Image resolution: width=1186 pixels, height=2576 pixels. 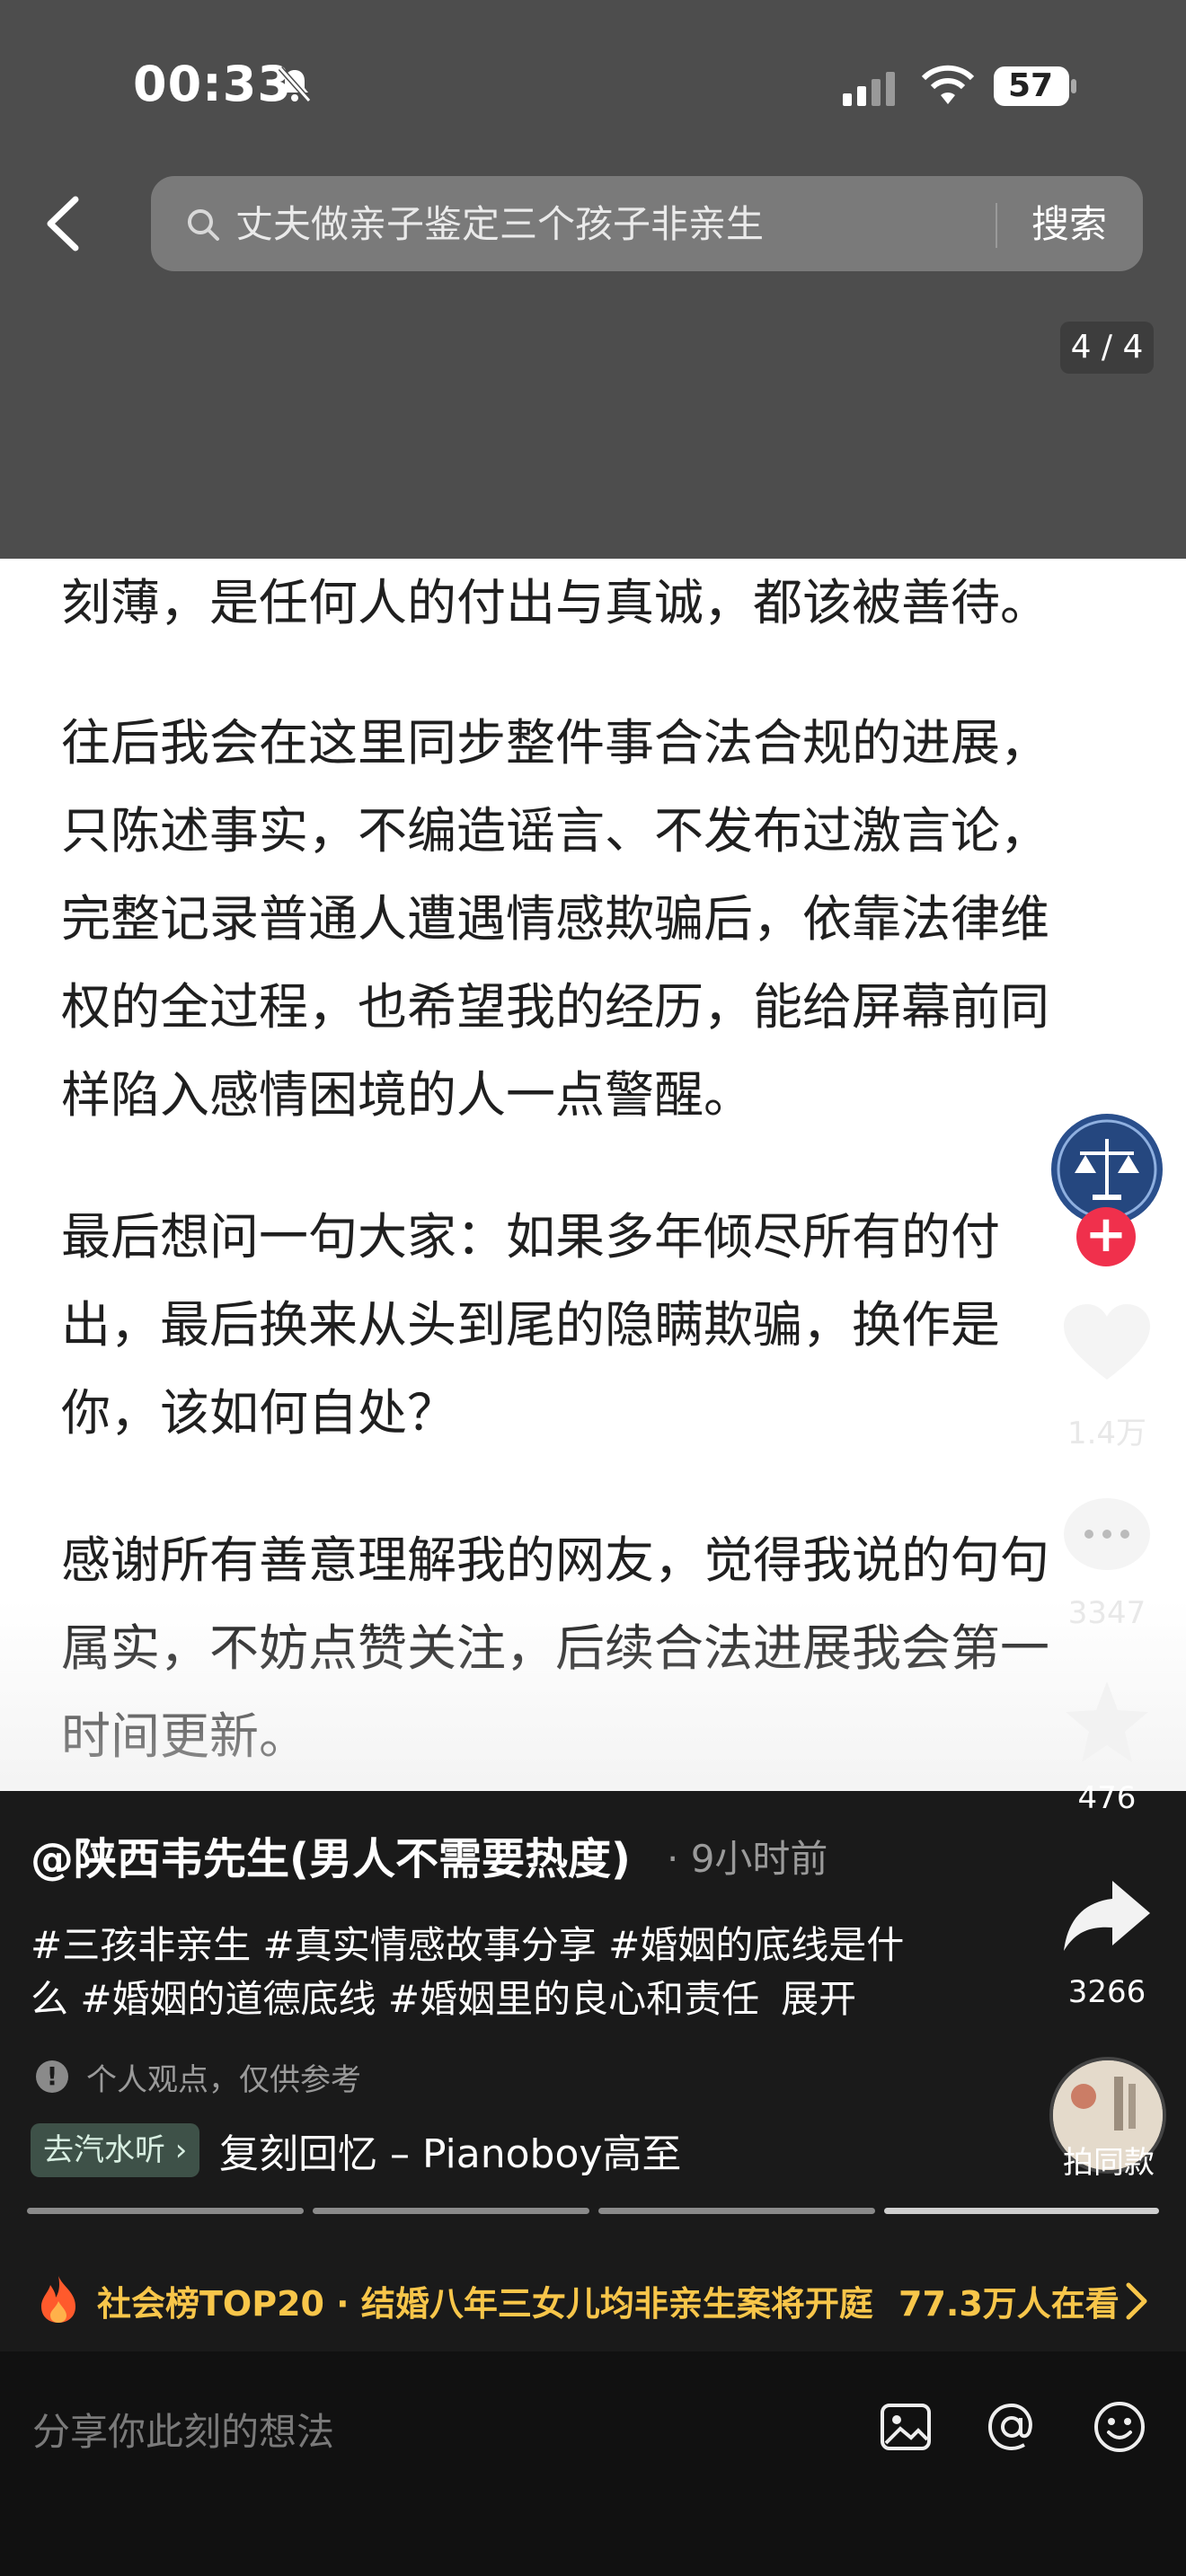 I want to click on hot-topic-text: 社会榜TOP20 · 结婚八年三女儿均非亲生案将开庭, so click(x=485, y=2300).